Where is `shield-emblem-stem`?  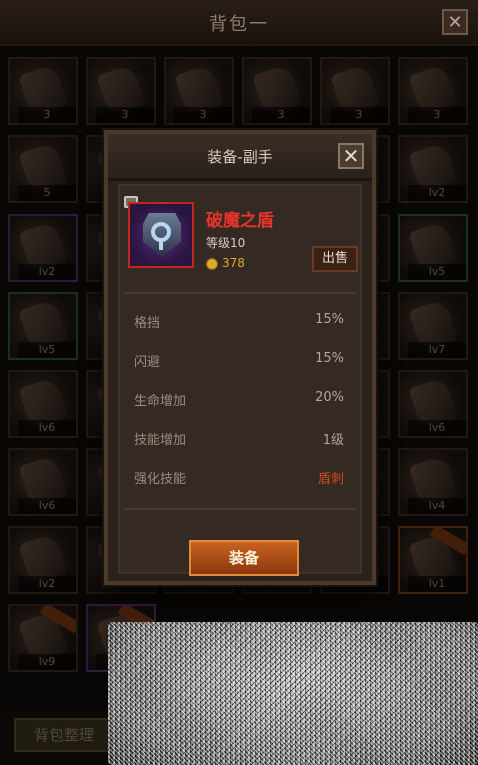 shield-emblem-stem is located at coordinates (161, 244).